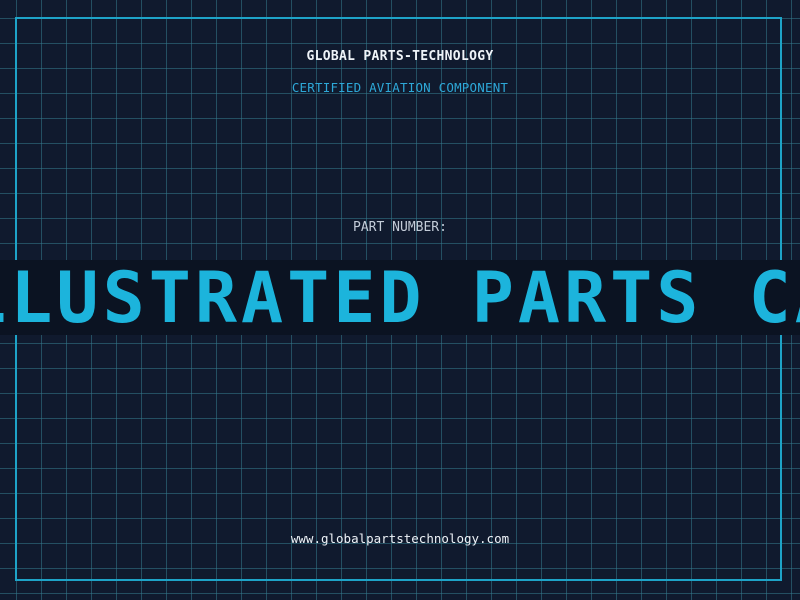 Image resolution: width=800 pixels, height=600 pixels. Describe the element at coordinates (400, 227) in the screenshot. I see `part-number-label: PART NUMBER:` at that location.